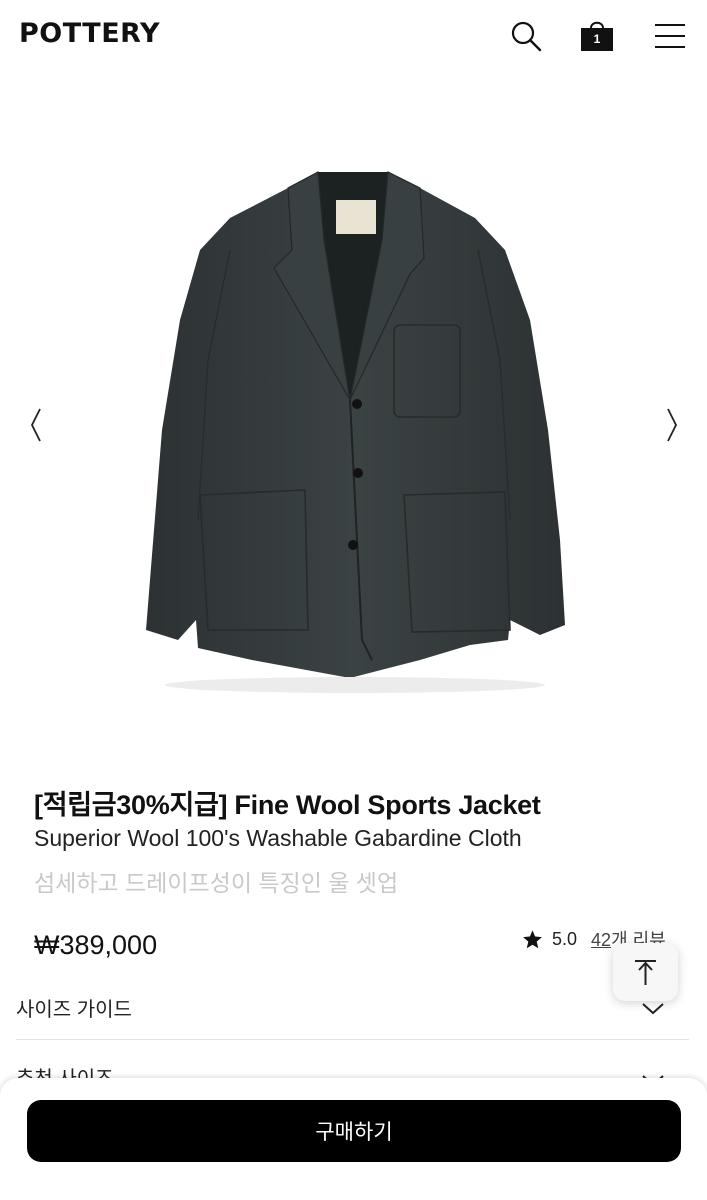  Describe the element at coordinates (36, 425) in the screenshot. I see `chevron-left-icon` at that location.